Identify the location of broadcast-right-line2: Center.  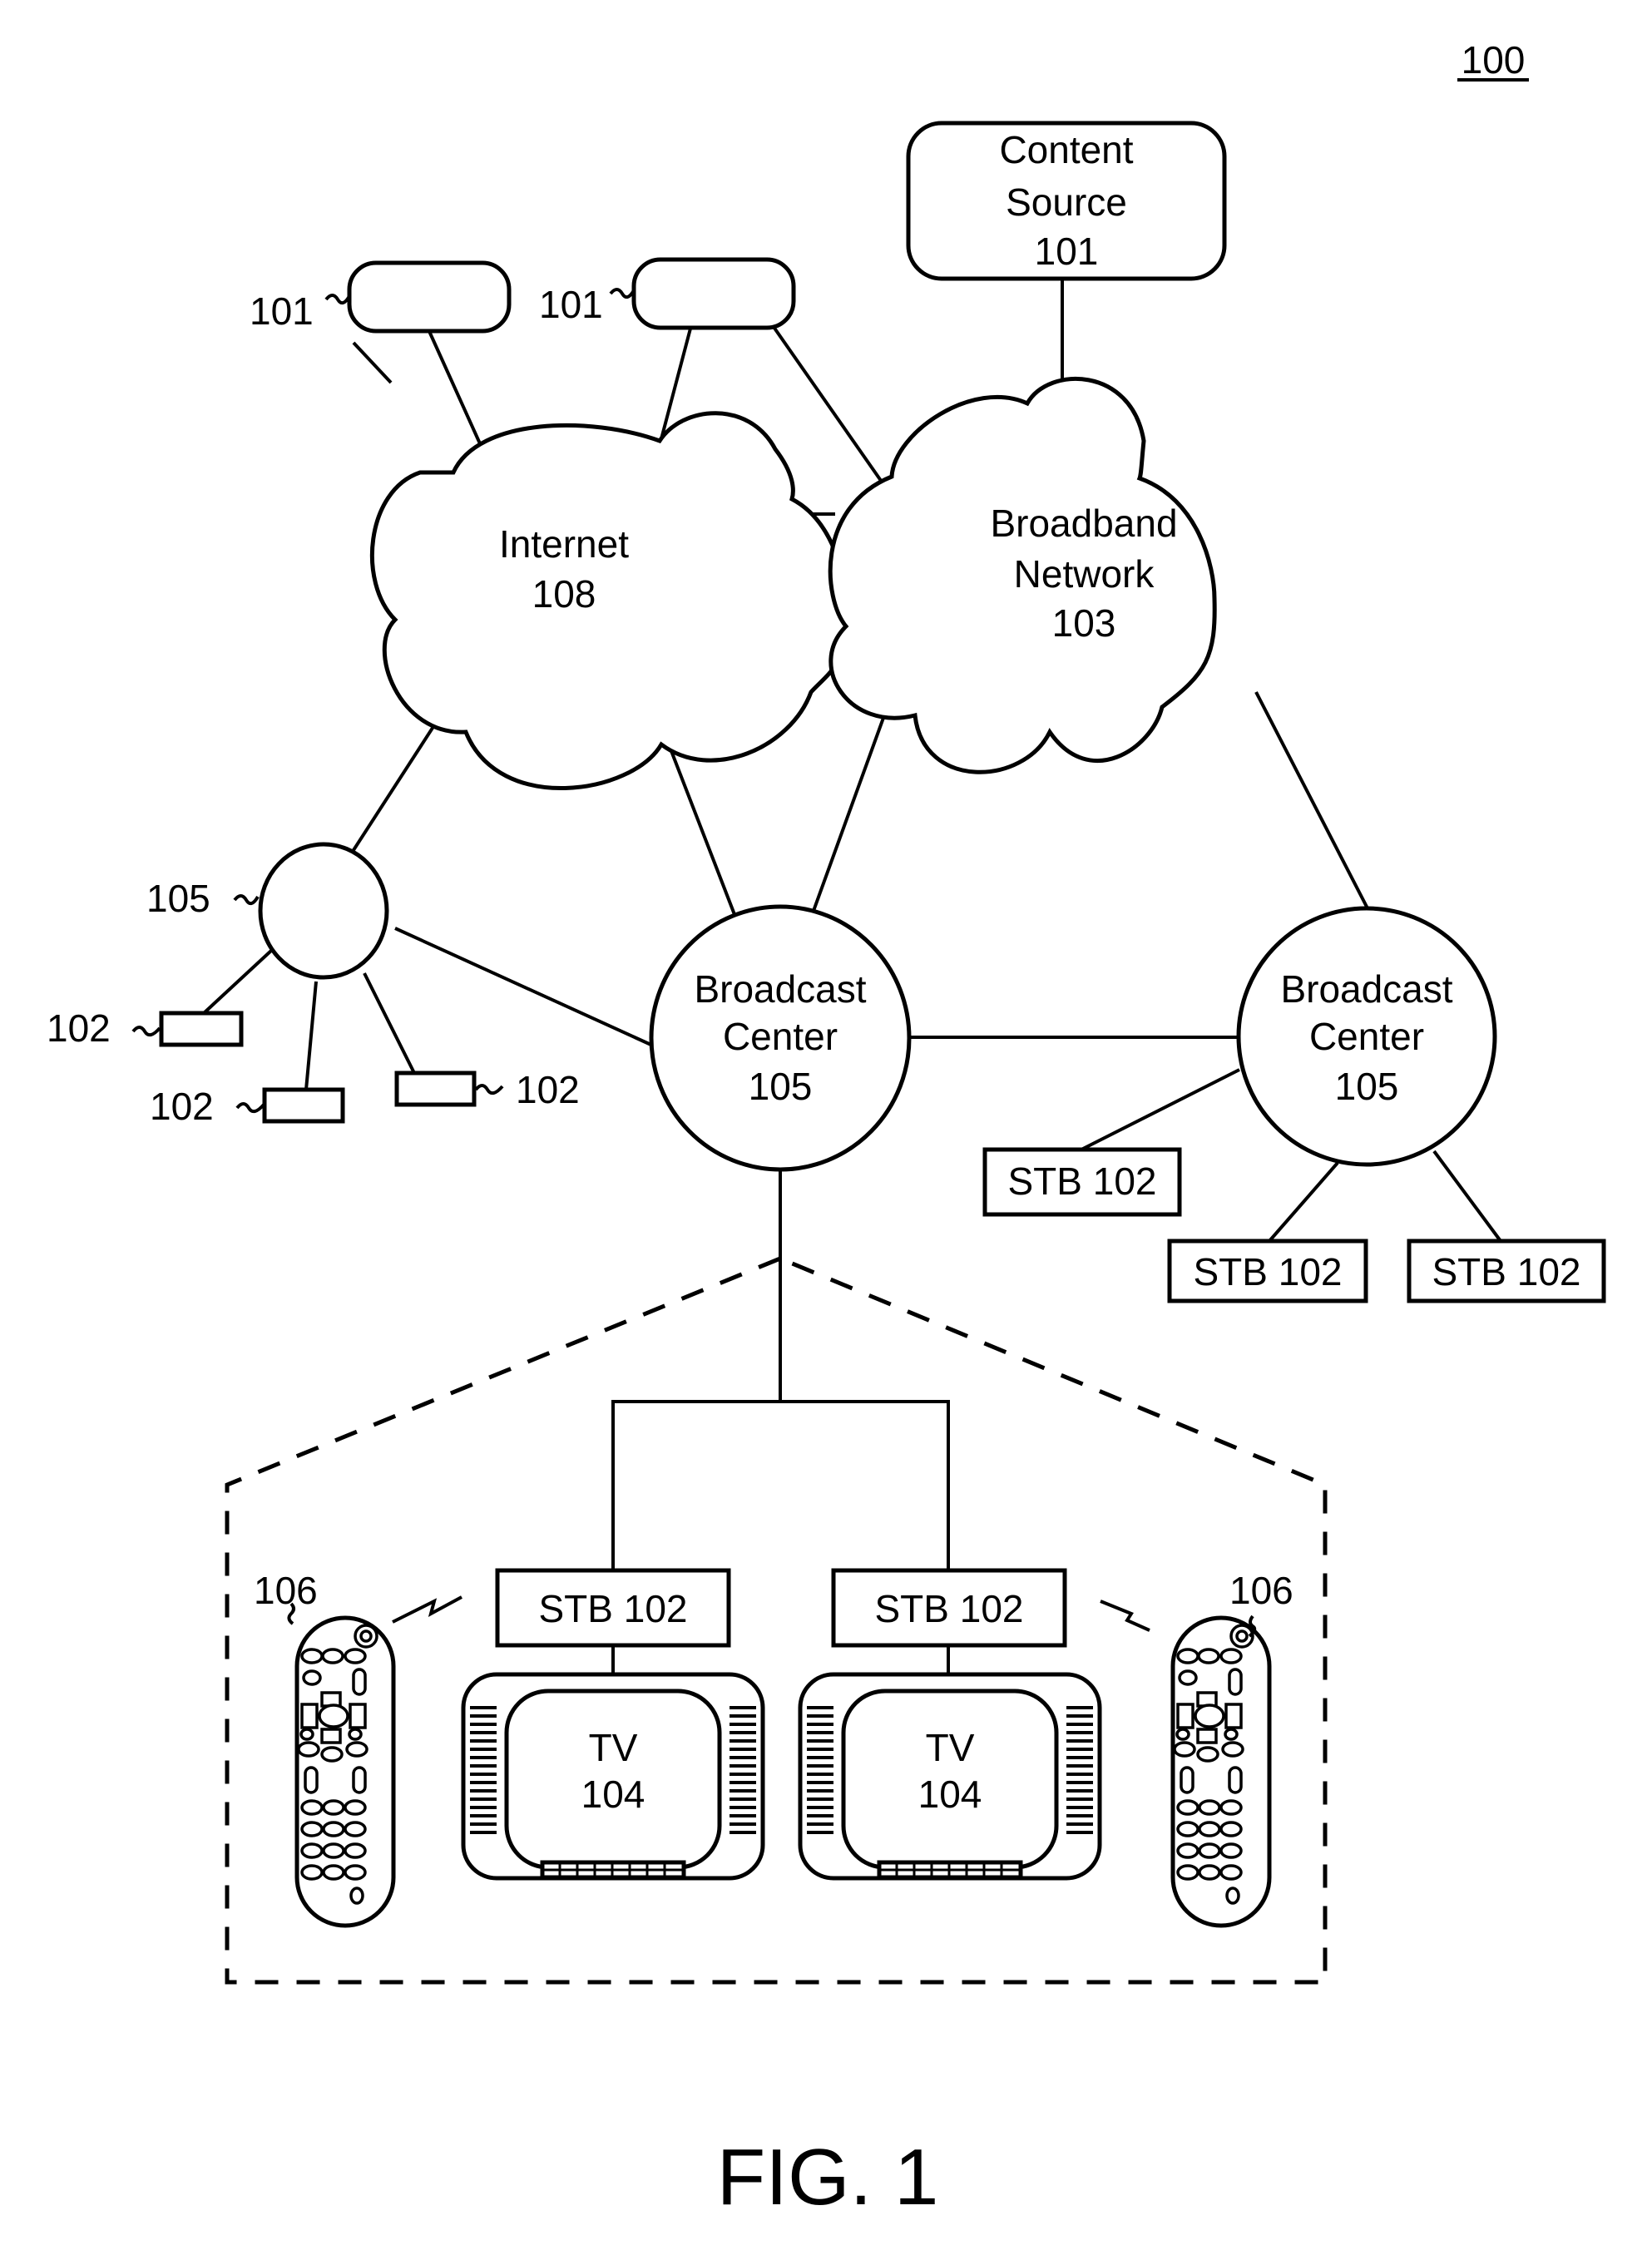
(1366, 1036).